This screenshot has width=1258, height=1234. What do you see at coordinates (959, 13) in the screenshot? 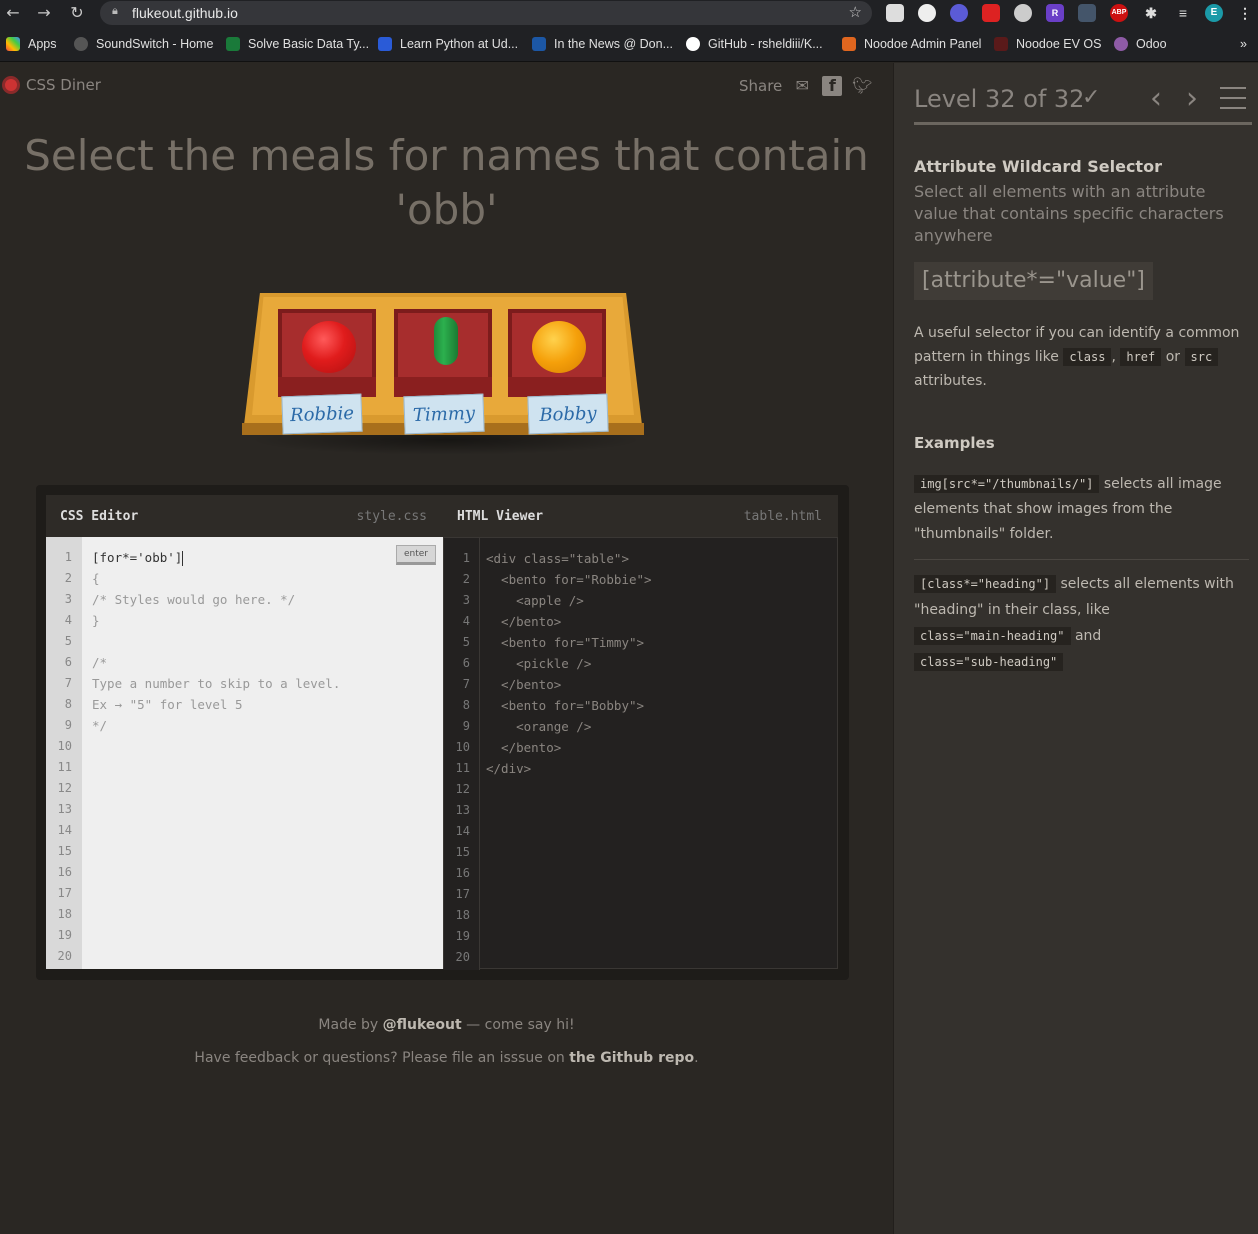
I see `gear-extension-icon` at bounding box center [959, 13].